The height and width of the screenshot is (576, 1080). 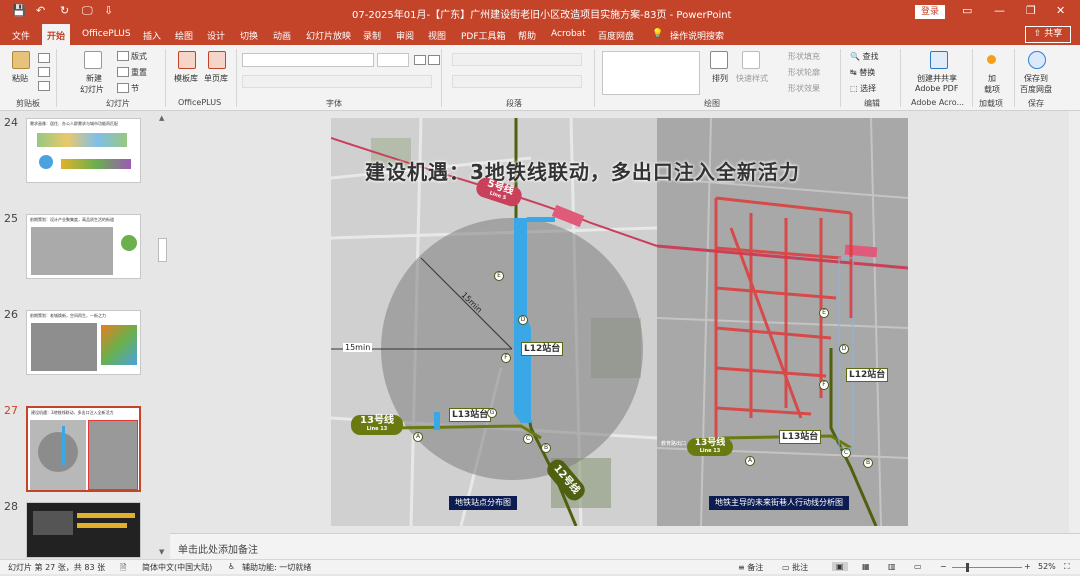 I want to click on create-pdf-button2: Adobe PDF, so click(x=936, y=88).